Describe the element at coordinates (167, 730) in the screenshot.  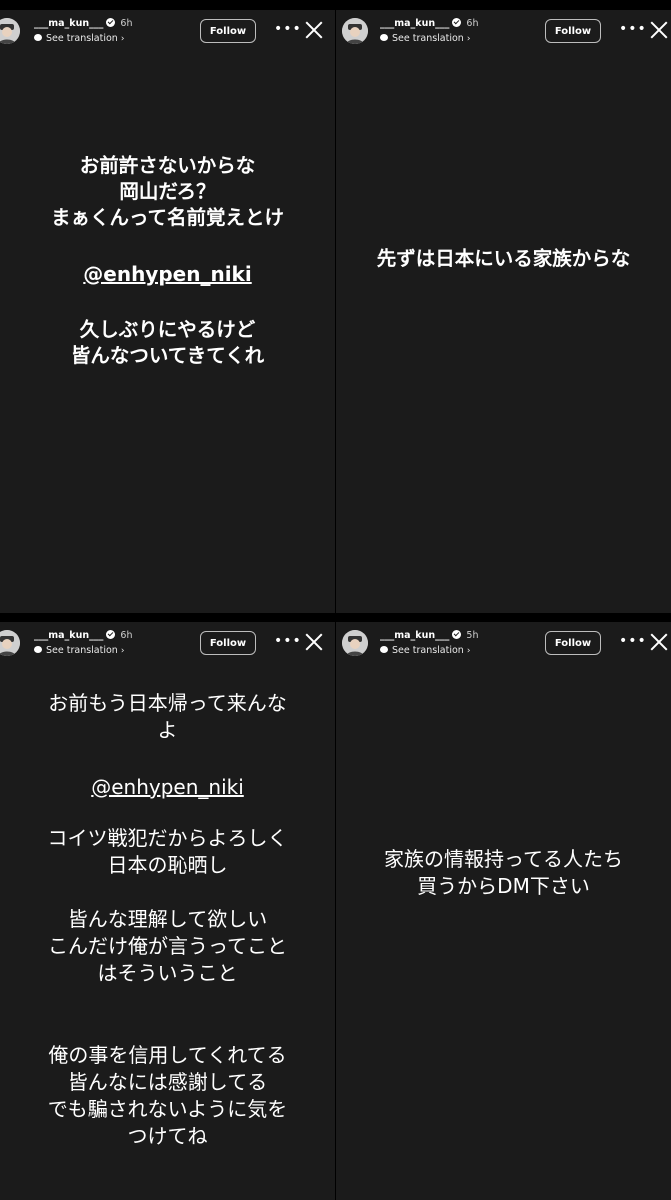
I see `story-line: よ` at that location.